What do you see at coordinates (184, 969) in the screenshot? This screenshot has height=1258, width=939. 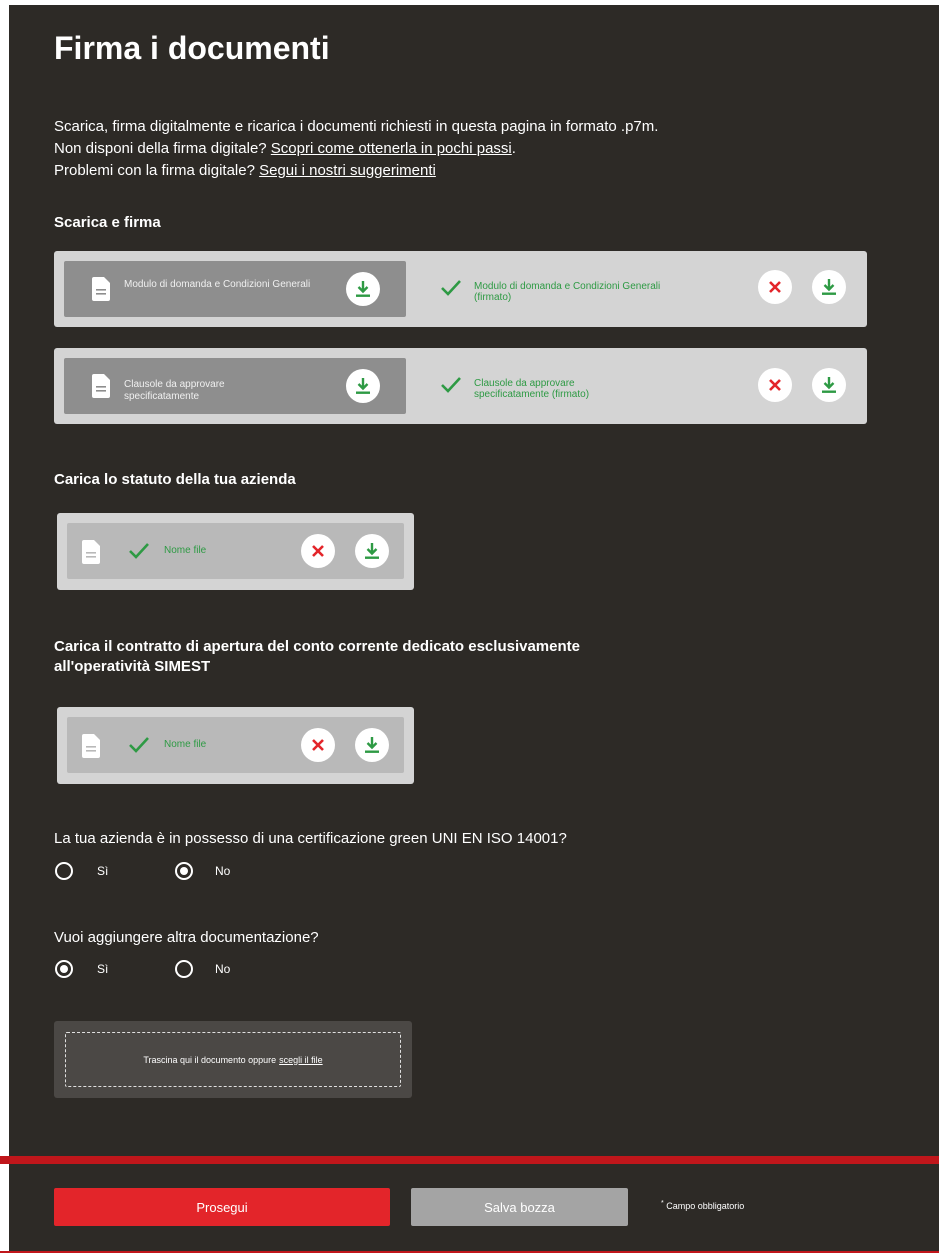 I see `extra-docs-no-radio` at bounding box center [184, 969].